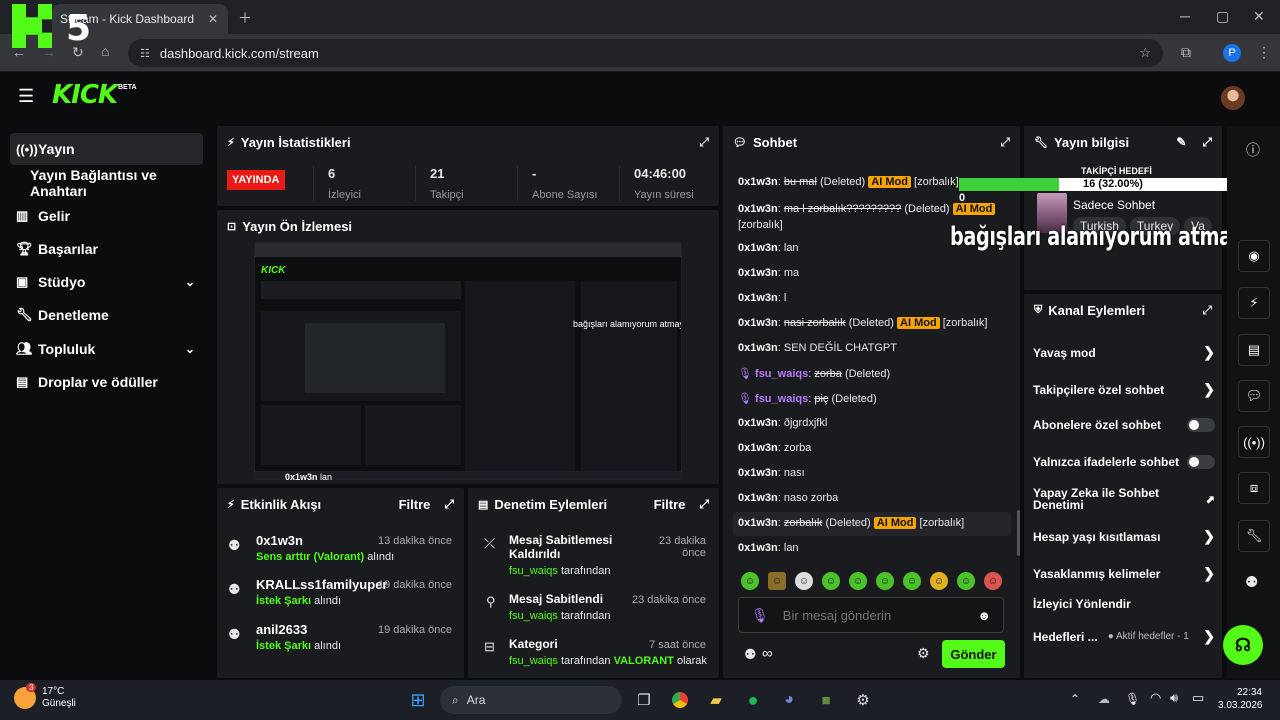  Describe the element at coordinates (105, 51) in the screenshot. I see `home-icon: ⌂` at that location.